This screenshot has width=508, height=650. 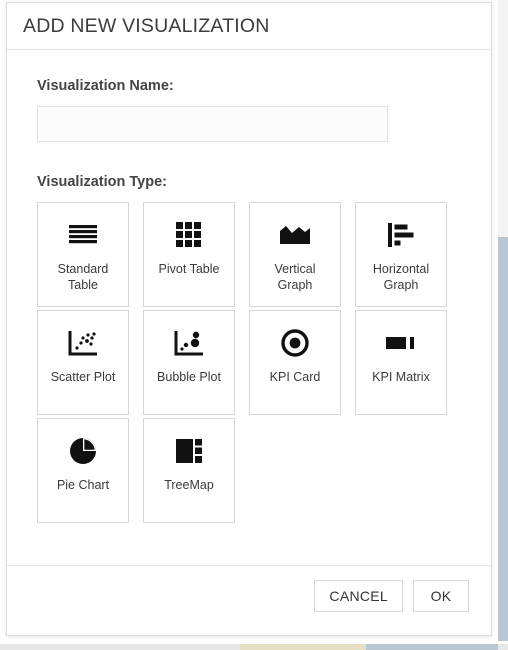 I want to click on visualization-name-input, so click(x=212, y=124).